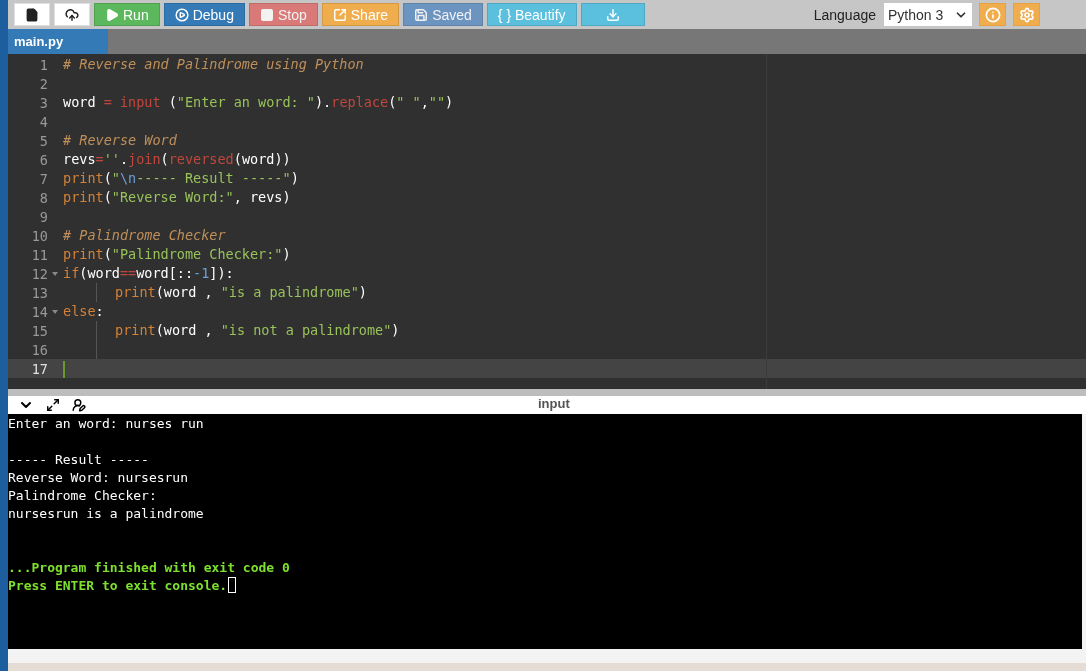 Image resolution: width=1086 pixels, height=671 pixels. What do you see at coordinates (82, 495) in the screenshot?
I see `console-text: Palindrome Checker:` at bounding box center [82, 495].